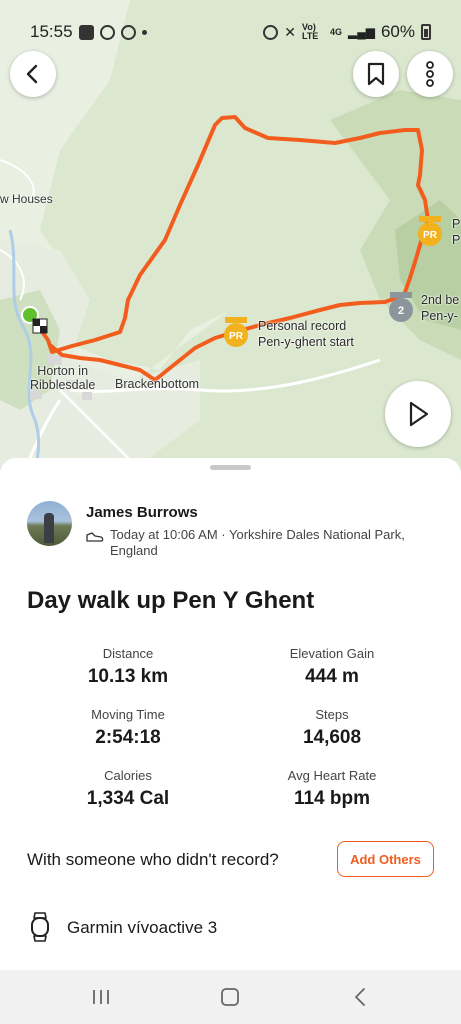  I want to click on stat-value: 14,608, so click(332, 737).